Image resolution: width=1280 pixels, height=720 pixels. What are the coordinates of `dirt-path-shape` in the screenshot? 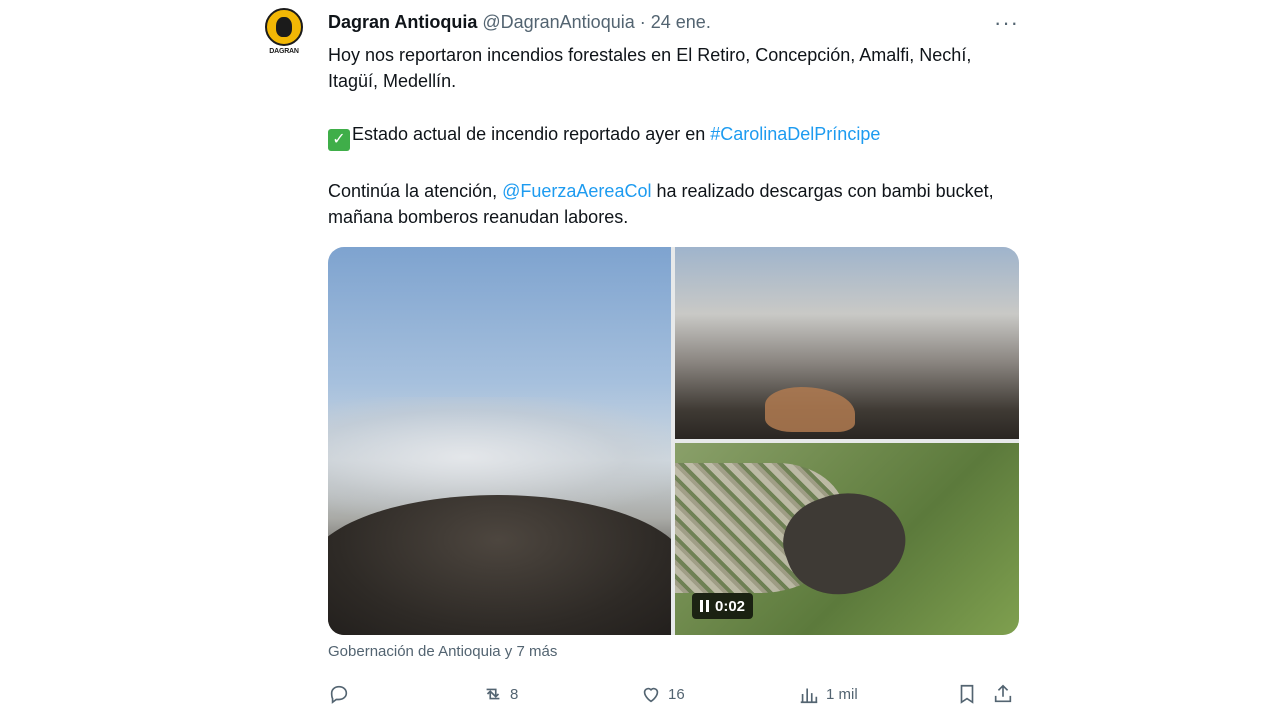 It's located at (810, 409).